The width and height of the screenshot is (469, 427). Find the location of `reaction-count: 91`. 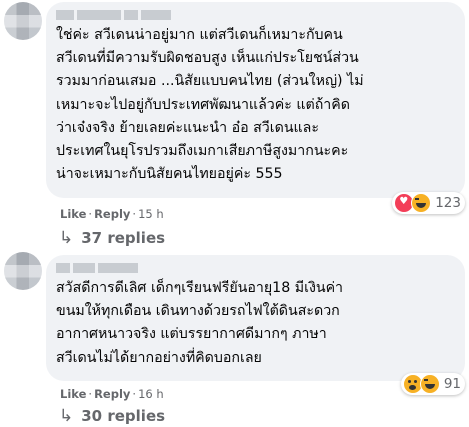

reaction-count: 91 is located at coordinates (452, 384).